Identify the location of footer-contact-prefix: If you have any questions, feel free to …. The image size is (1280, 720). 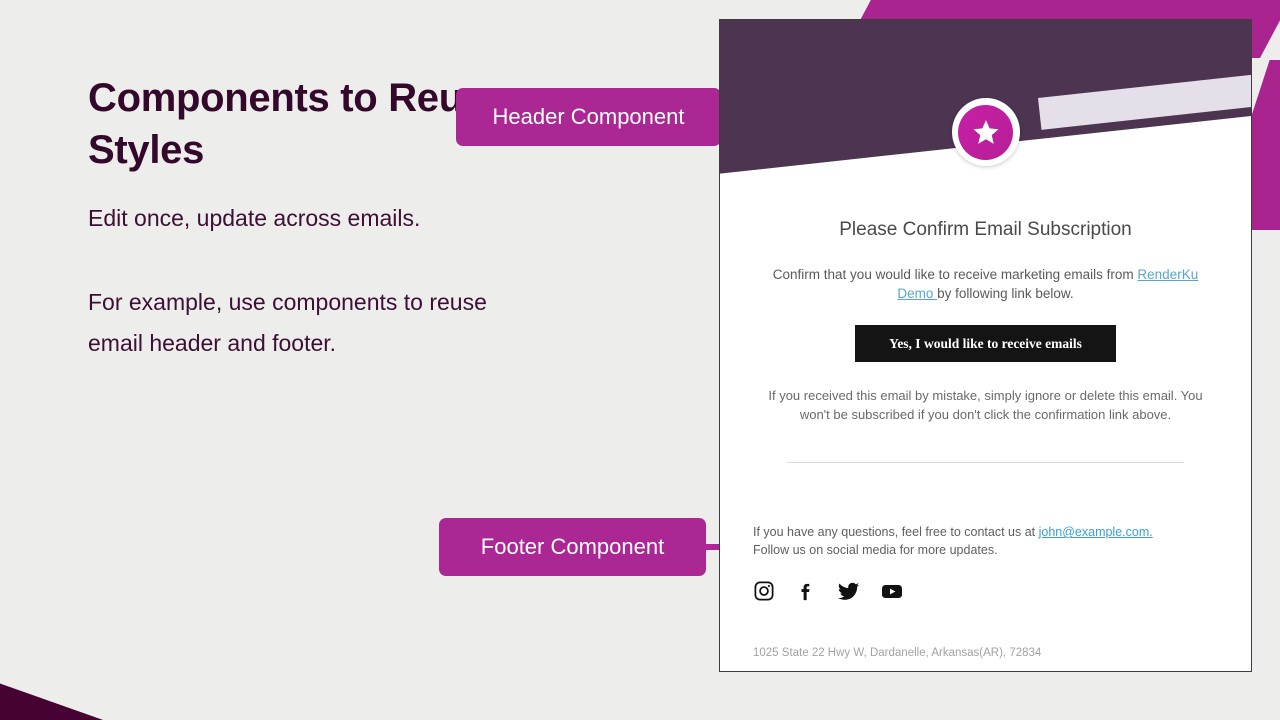
(896, 532).